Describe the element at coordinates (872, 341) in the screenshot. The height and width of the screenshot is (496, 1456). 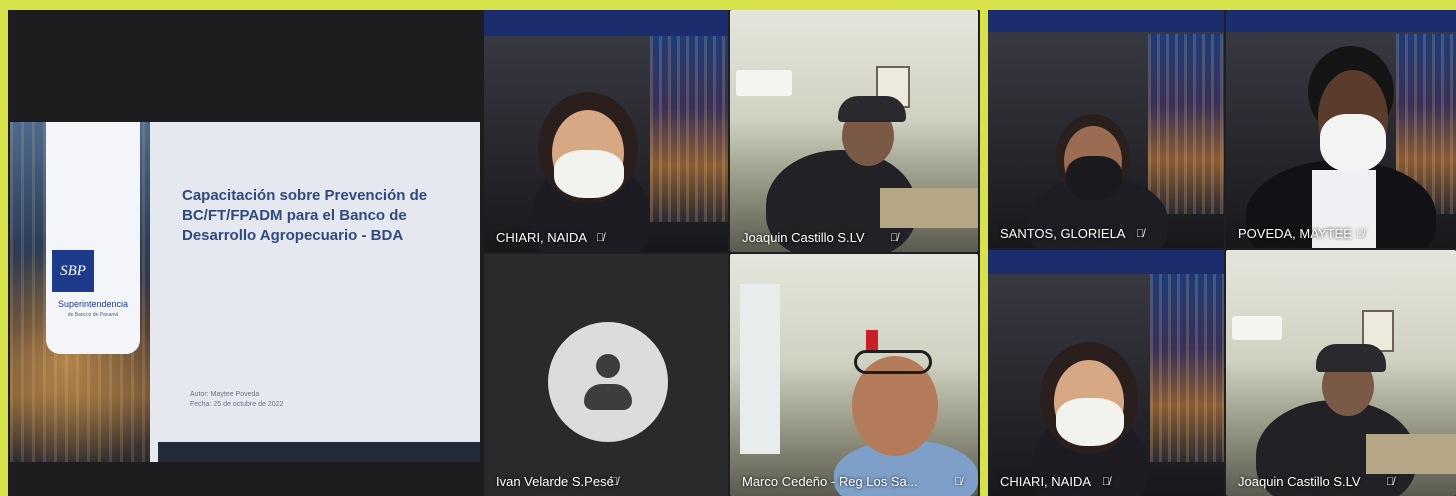
I see `flag` at that location.